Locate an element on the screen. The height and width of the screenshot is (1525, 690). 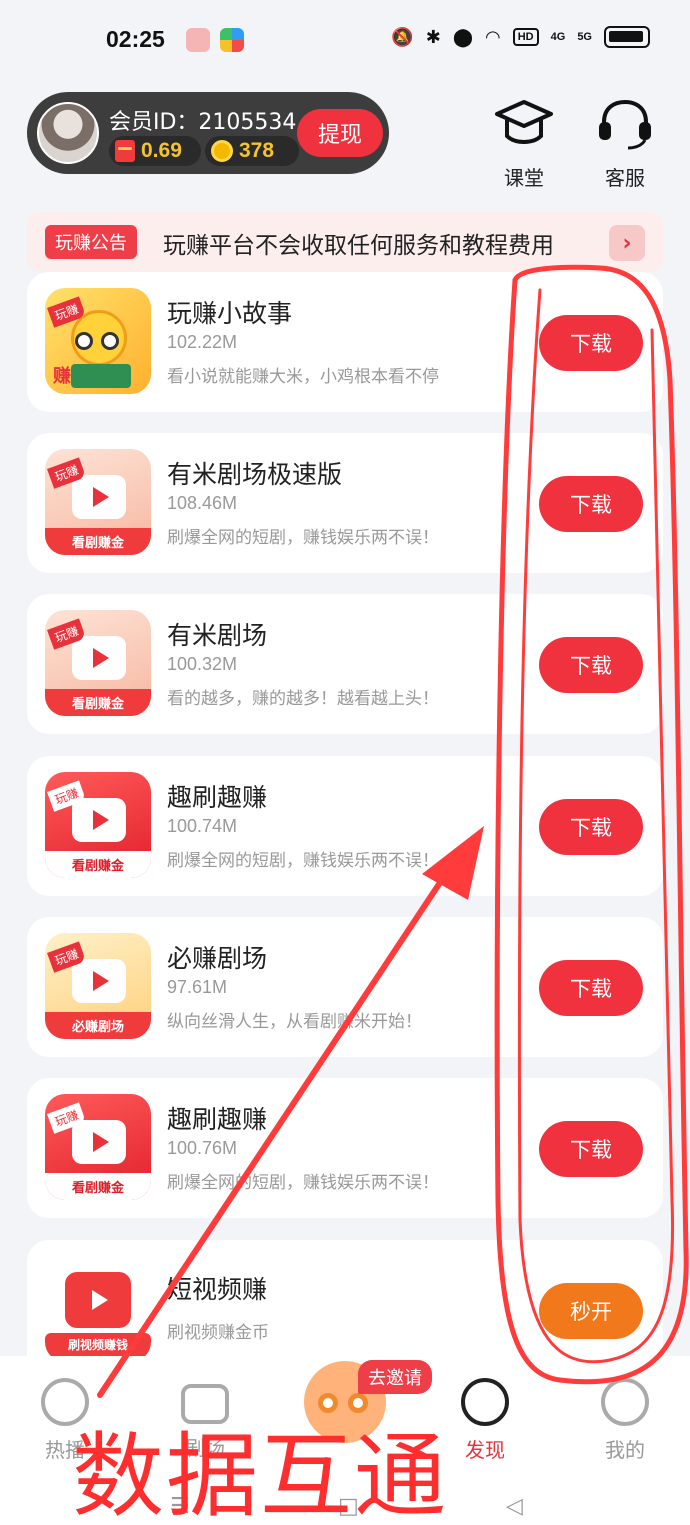
app-size: 97.61M is located at coordinates (197, 987).